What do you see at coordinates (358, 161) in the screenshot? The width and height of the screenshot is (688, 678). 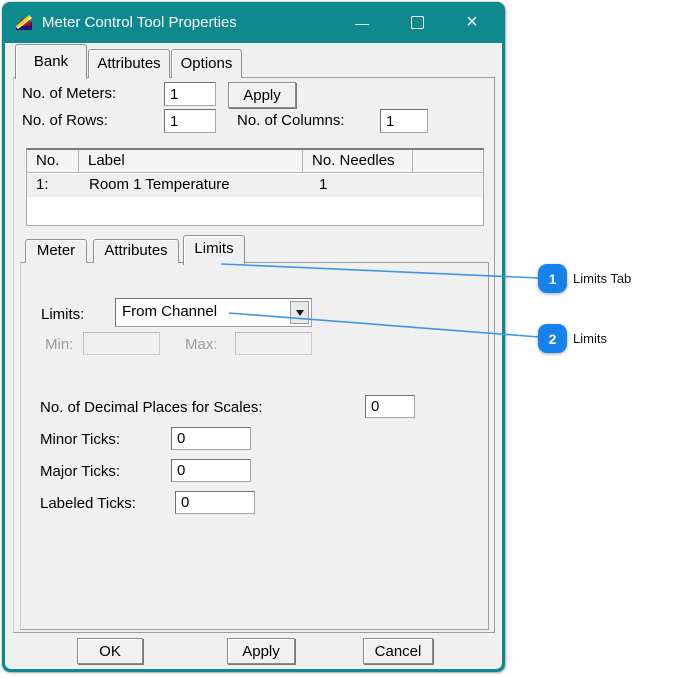 I see `list-header-needles: No. Needles` at bounding box center [358, 161].